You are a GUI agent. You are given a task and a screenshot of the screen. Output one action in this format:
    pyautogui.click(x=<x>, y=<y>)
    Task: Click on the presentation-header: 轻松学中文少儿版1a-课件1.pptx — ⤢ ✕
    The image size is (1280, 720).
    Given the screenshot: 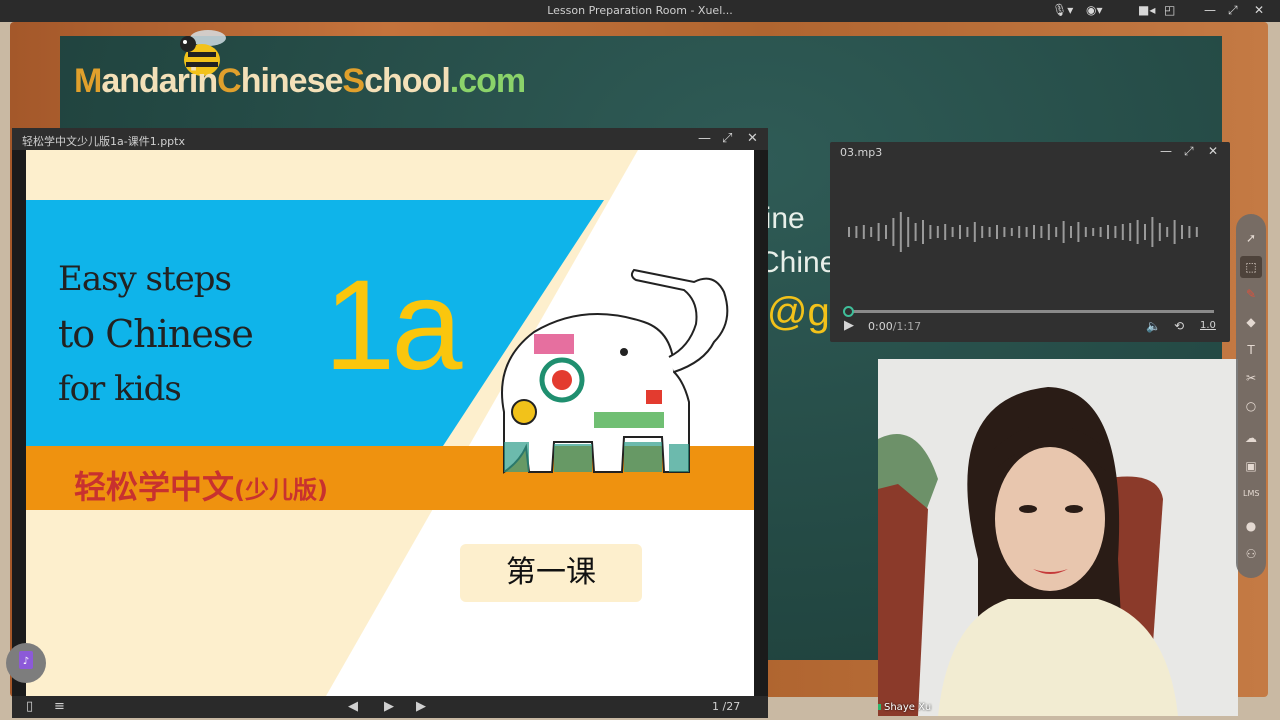 What is the action you would take?
    pyautogui.click(x=390, y=139)
    